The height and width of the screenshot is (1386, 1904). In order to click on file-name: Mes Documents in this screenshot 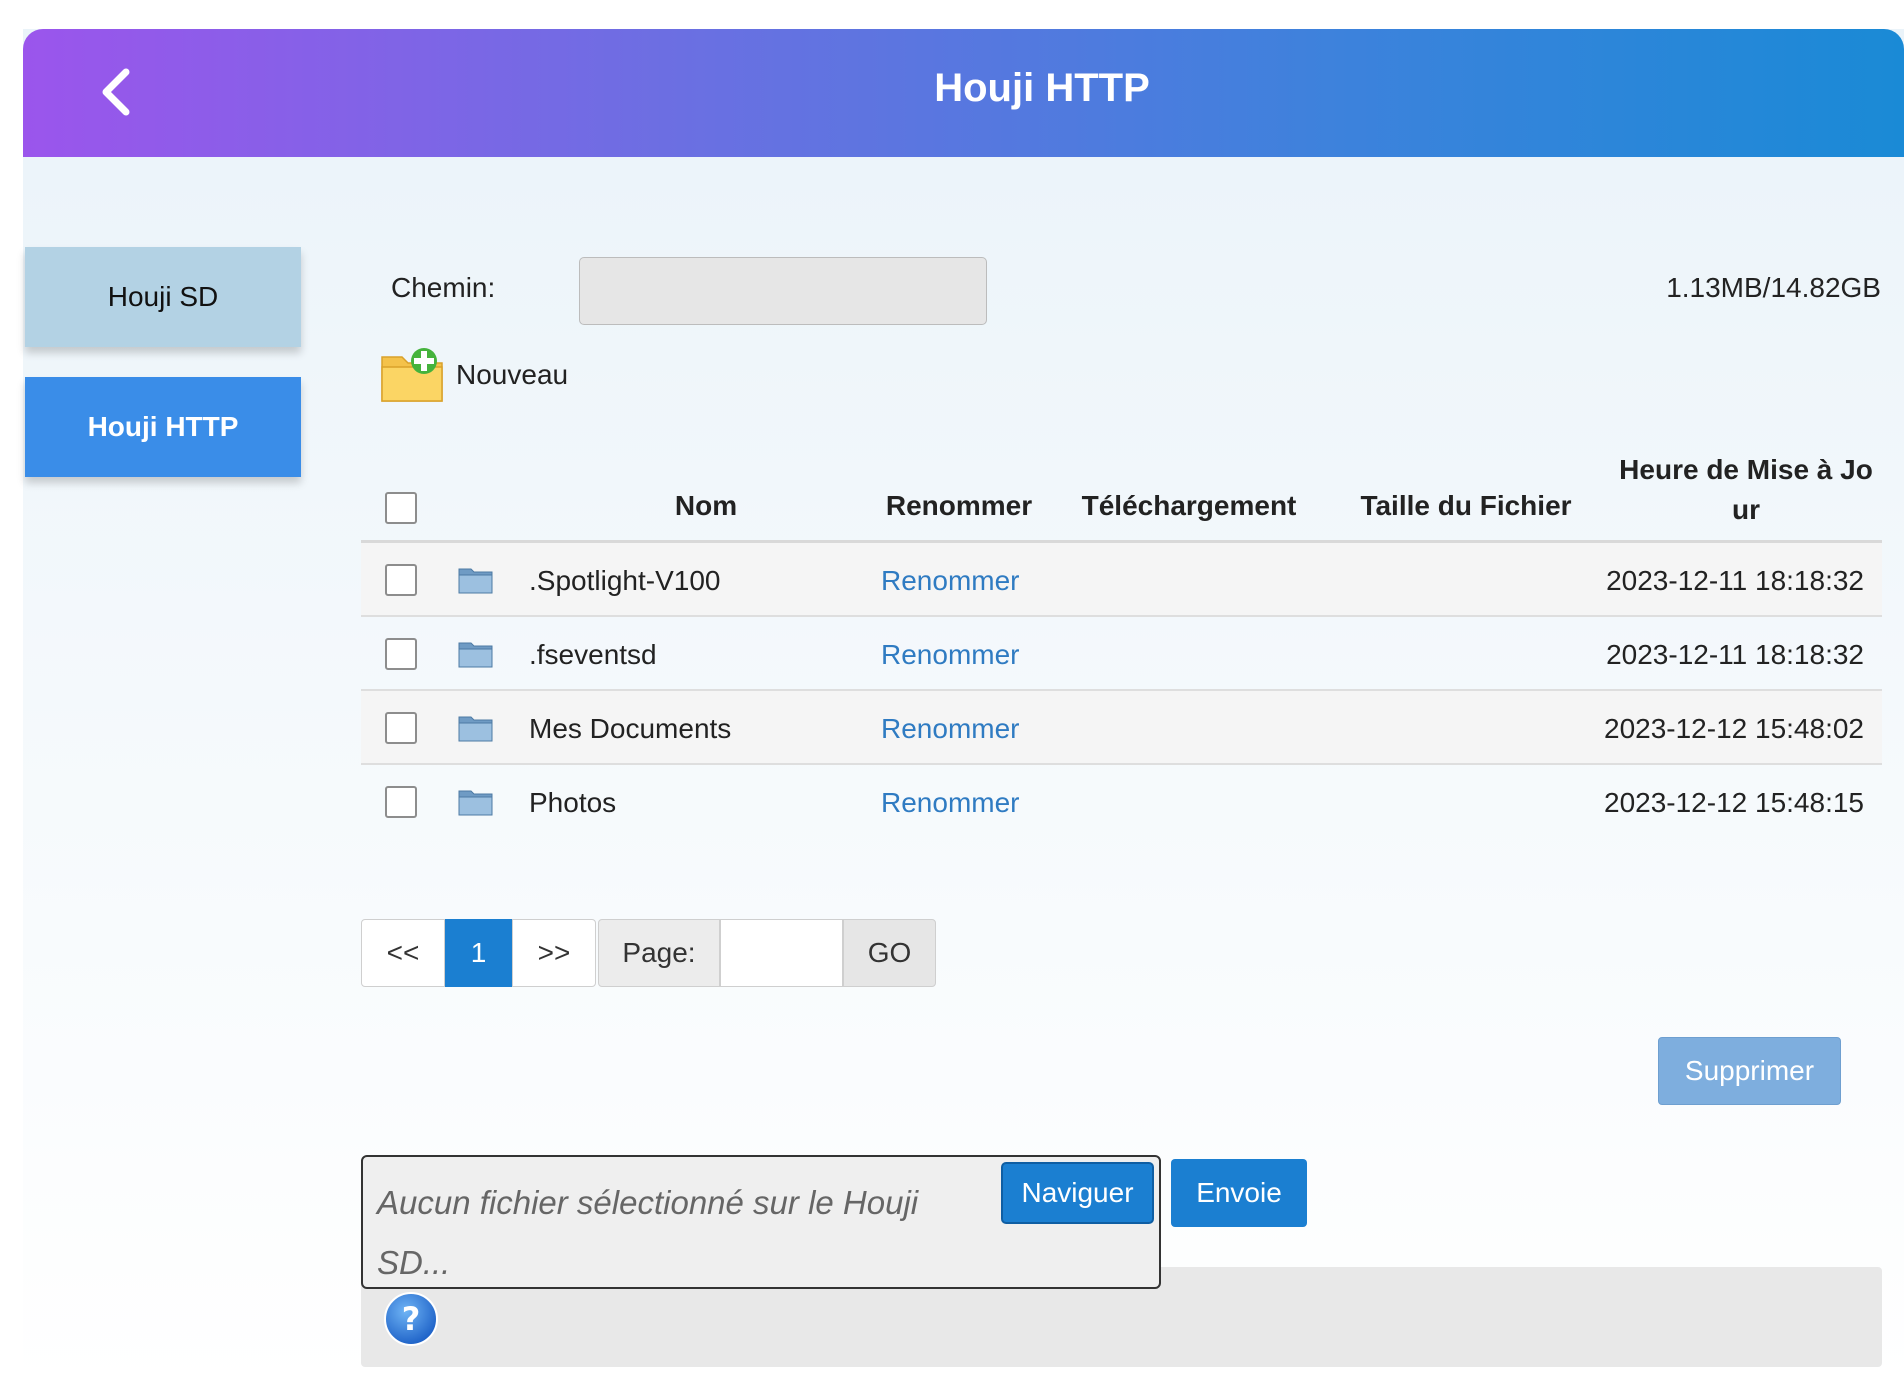, I will do `click(630, 729)`.